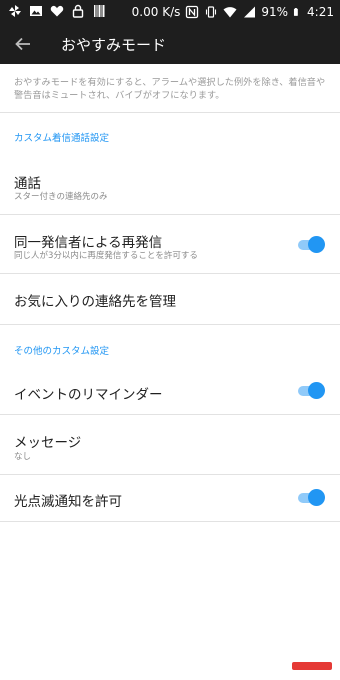  What do you see at coordinates (48, 443) in the screenshot?
I see `setting-item-title: メッセージ` at bounding box center [48, 443].